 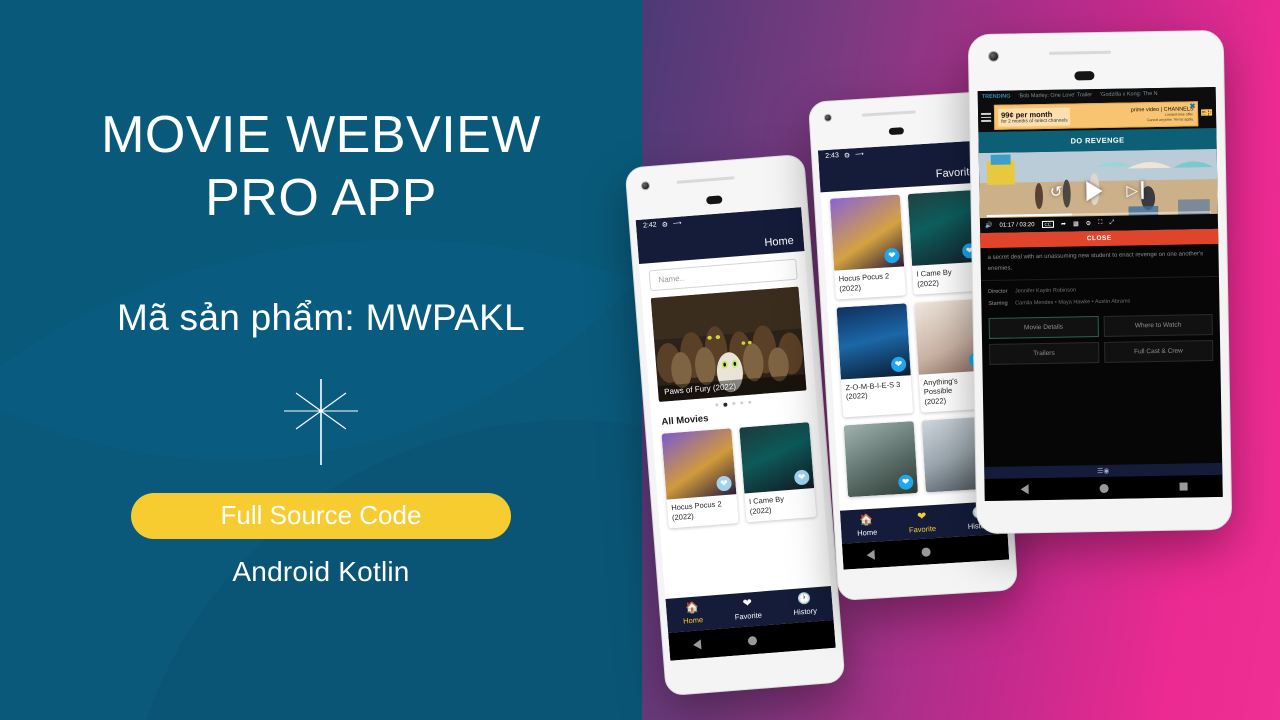 I want to click on pip-icon: ⛶, so click(x=1100, y=223).